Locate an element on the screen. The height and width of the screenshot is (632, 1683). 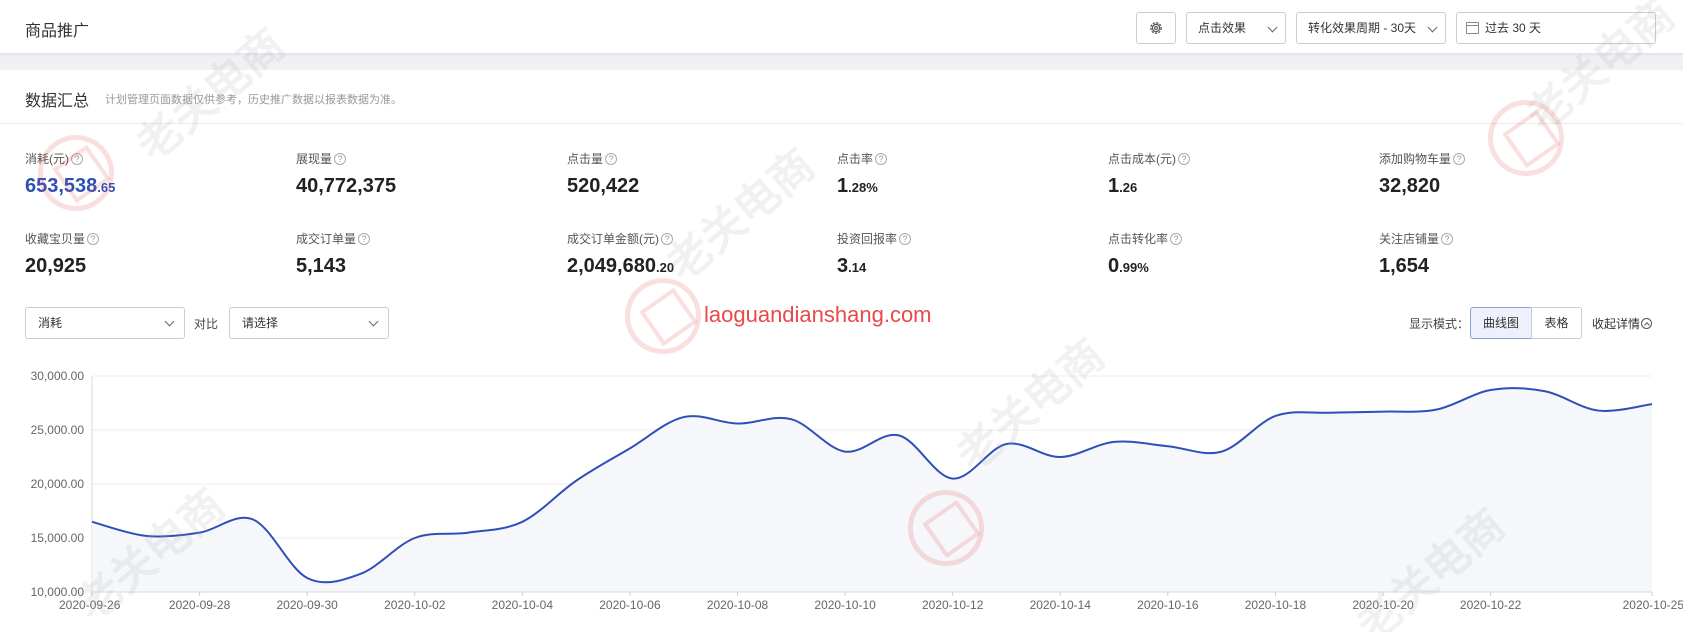
y-tick-label: 20,000.00 is located at coordinates (58, 484).